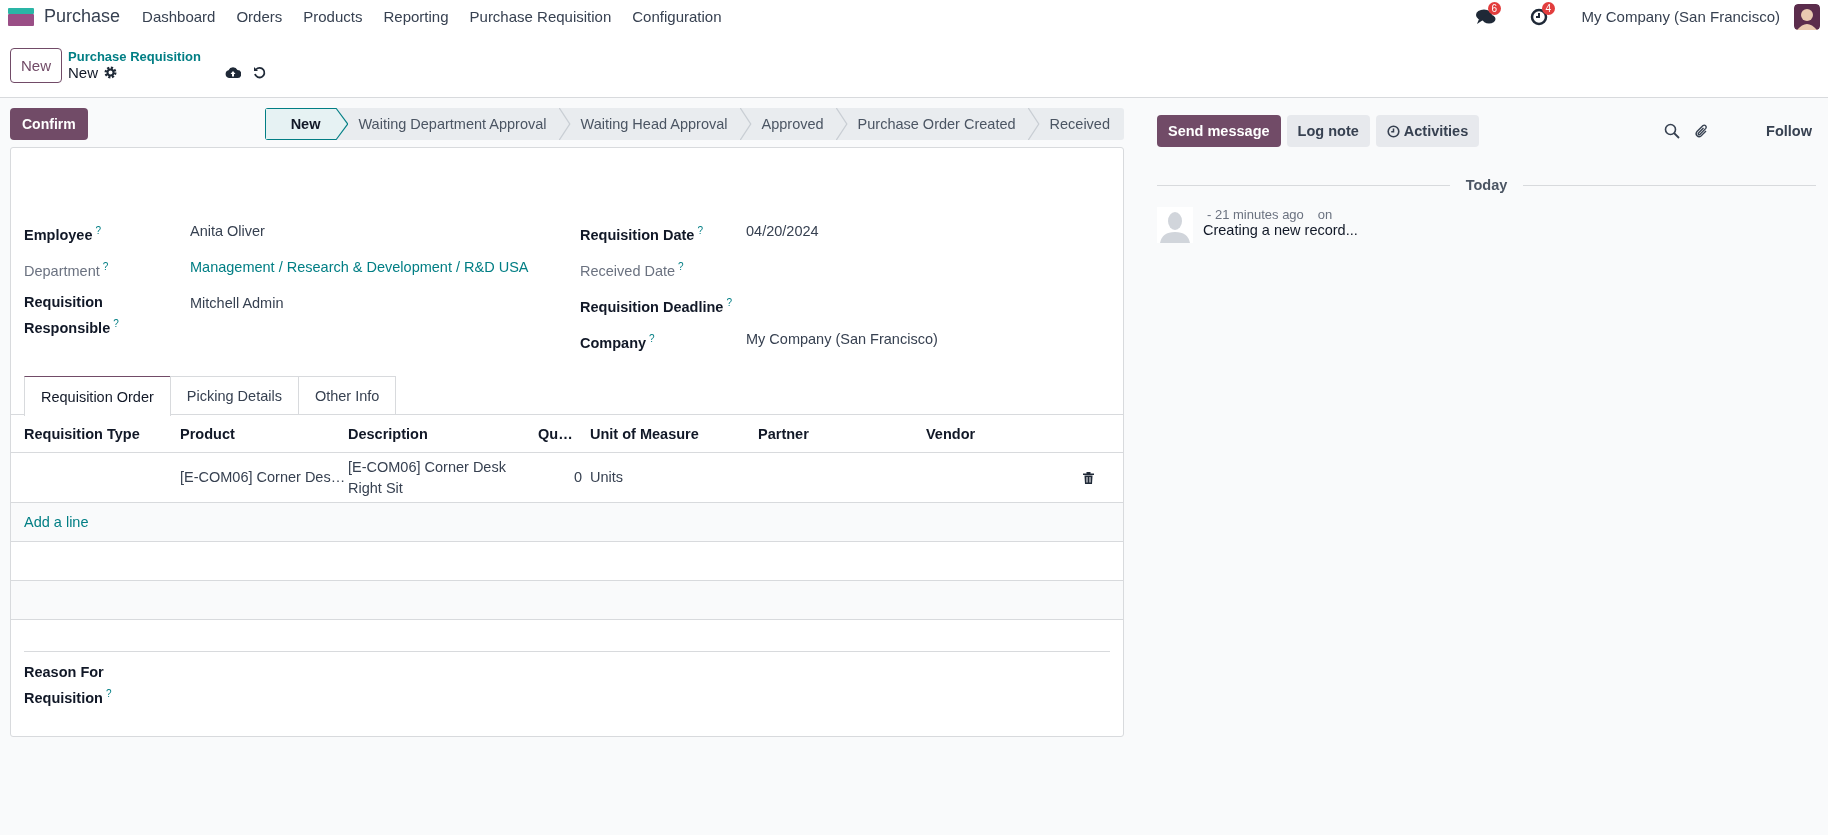 The width and height of the screenshot is (1828, 835). I want to click on table-cell-text: Units, so click(607, 477).